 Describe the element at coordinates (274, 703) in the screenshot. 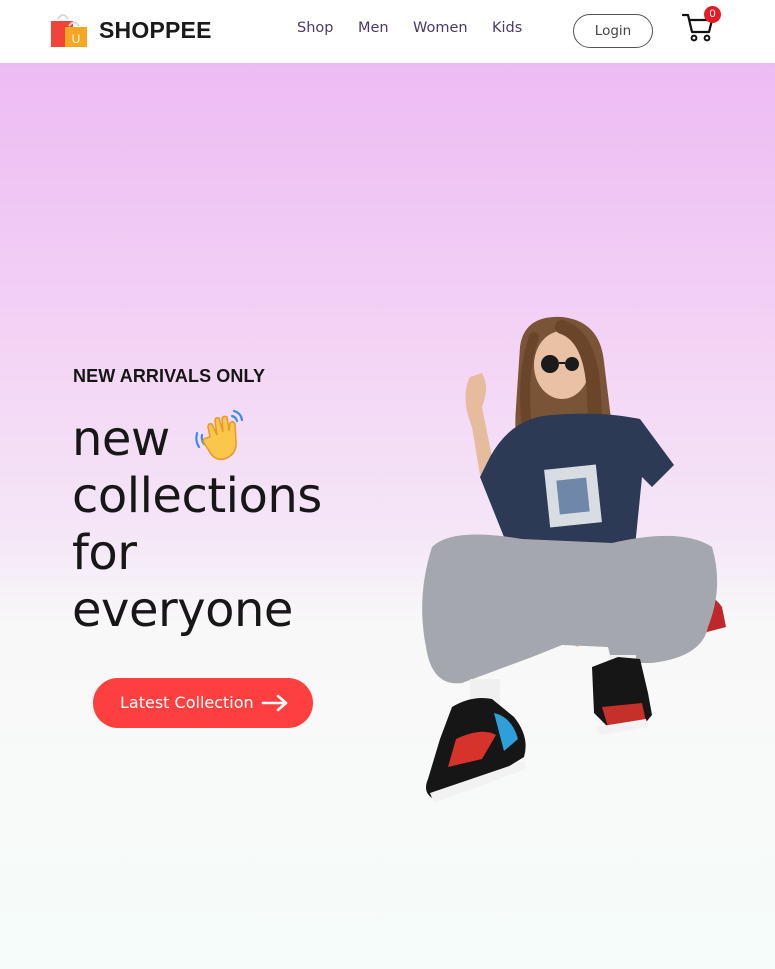

I see `arrow-right-icon` at that location.